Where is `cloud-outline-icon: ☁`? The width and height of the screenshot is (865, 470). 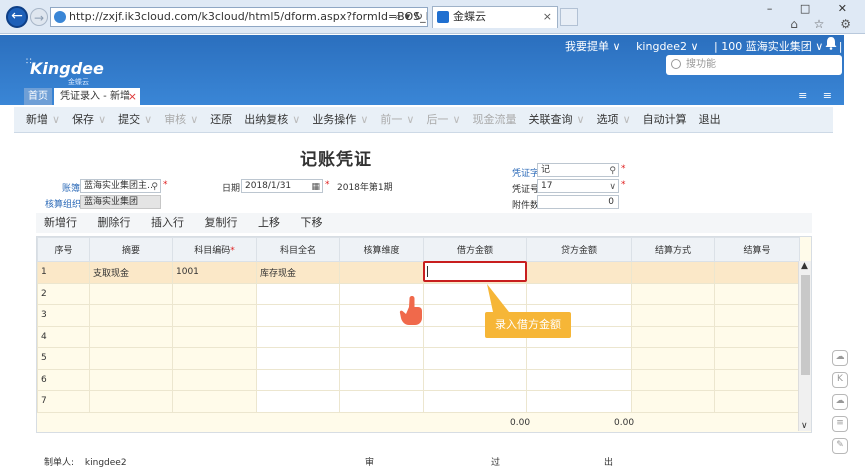 cloud-outline-icon: ☁ is located at coordinates (840, 402).